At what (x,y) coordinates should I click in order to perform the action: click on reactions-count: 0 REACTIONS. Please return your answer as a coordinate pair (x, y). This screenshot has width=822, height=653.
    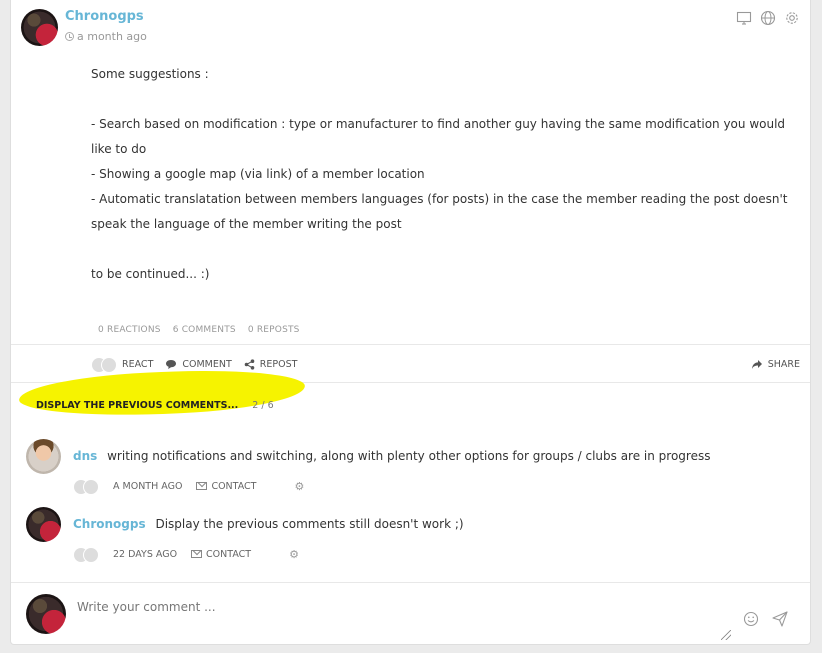
    Looking at the image, I should click on (129, 330).